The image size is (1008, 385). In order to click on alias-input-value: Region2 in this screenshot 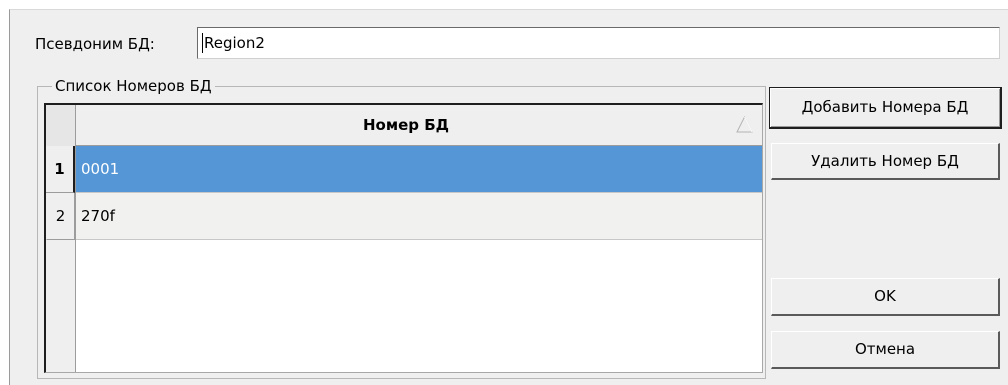, I will do `click(234, 43)`.